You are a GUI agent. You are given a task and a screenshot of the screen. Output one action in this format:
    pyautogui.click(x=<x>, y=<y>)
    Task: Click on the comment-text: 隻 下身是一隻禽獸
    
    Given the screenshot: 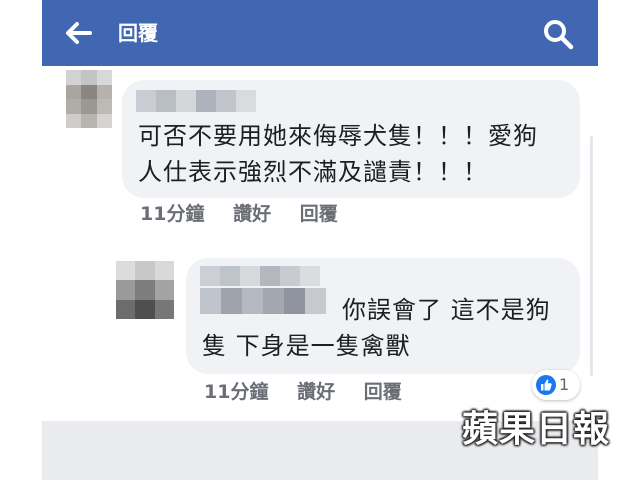 What is the action you would take?
    pyautogui.click(x=306, y=346)
    